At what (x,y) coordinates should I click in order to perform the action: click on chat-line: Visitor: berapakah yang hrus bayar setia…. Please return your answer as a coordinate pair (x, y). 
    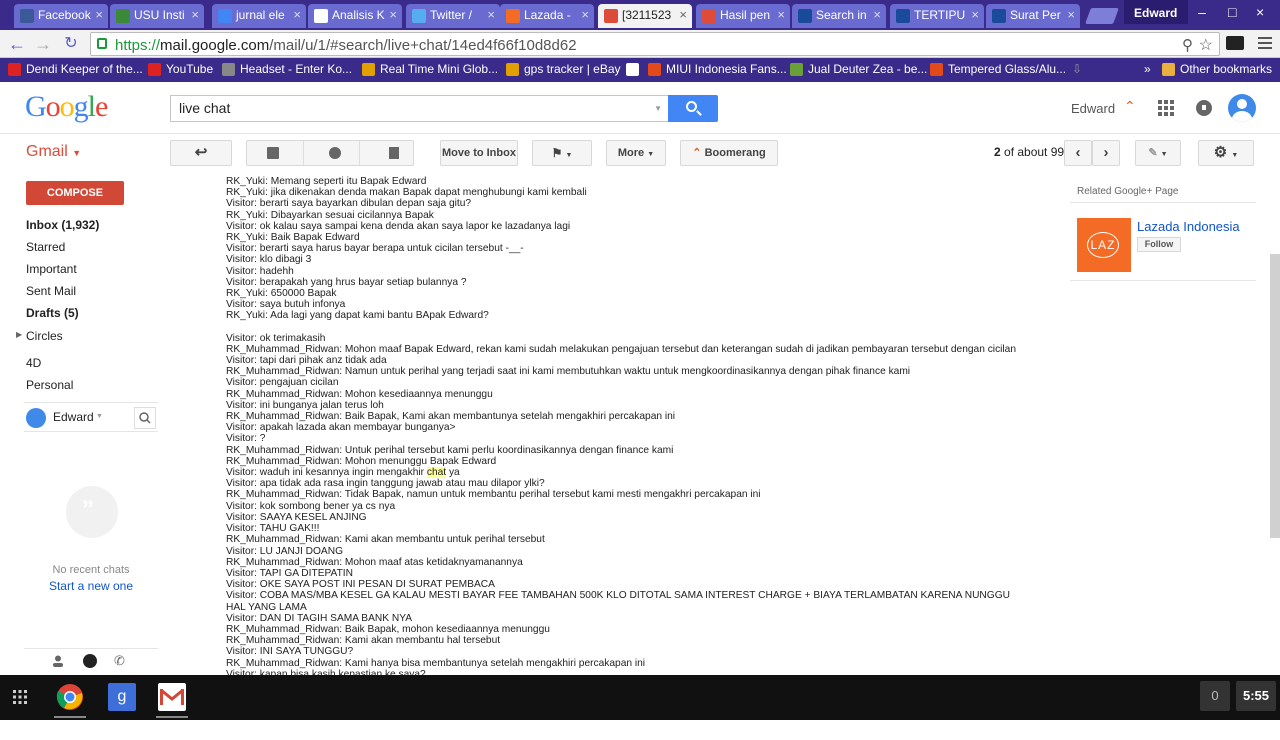
    Looking at the image, I should click on (346, 282).